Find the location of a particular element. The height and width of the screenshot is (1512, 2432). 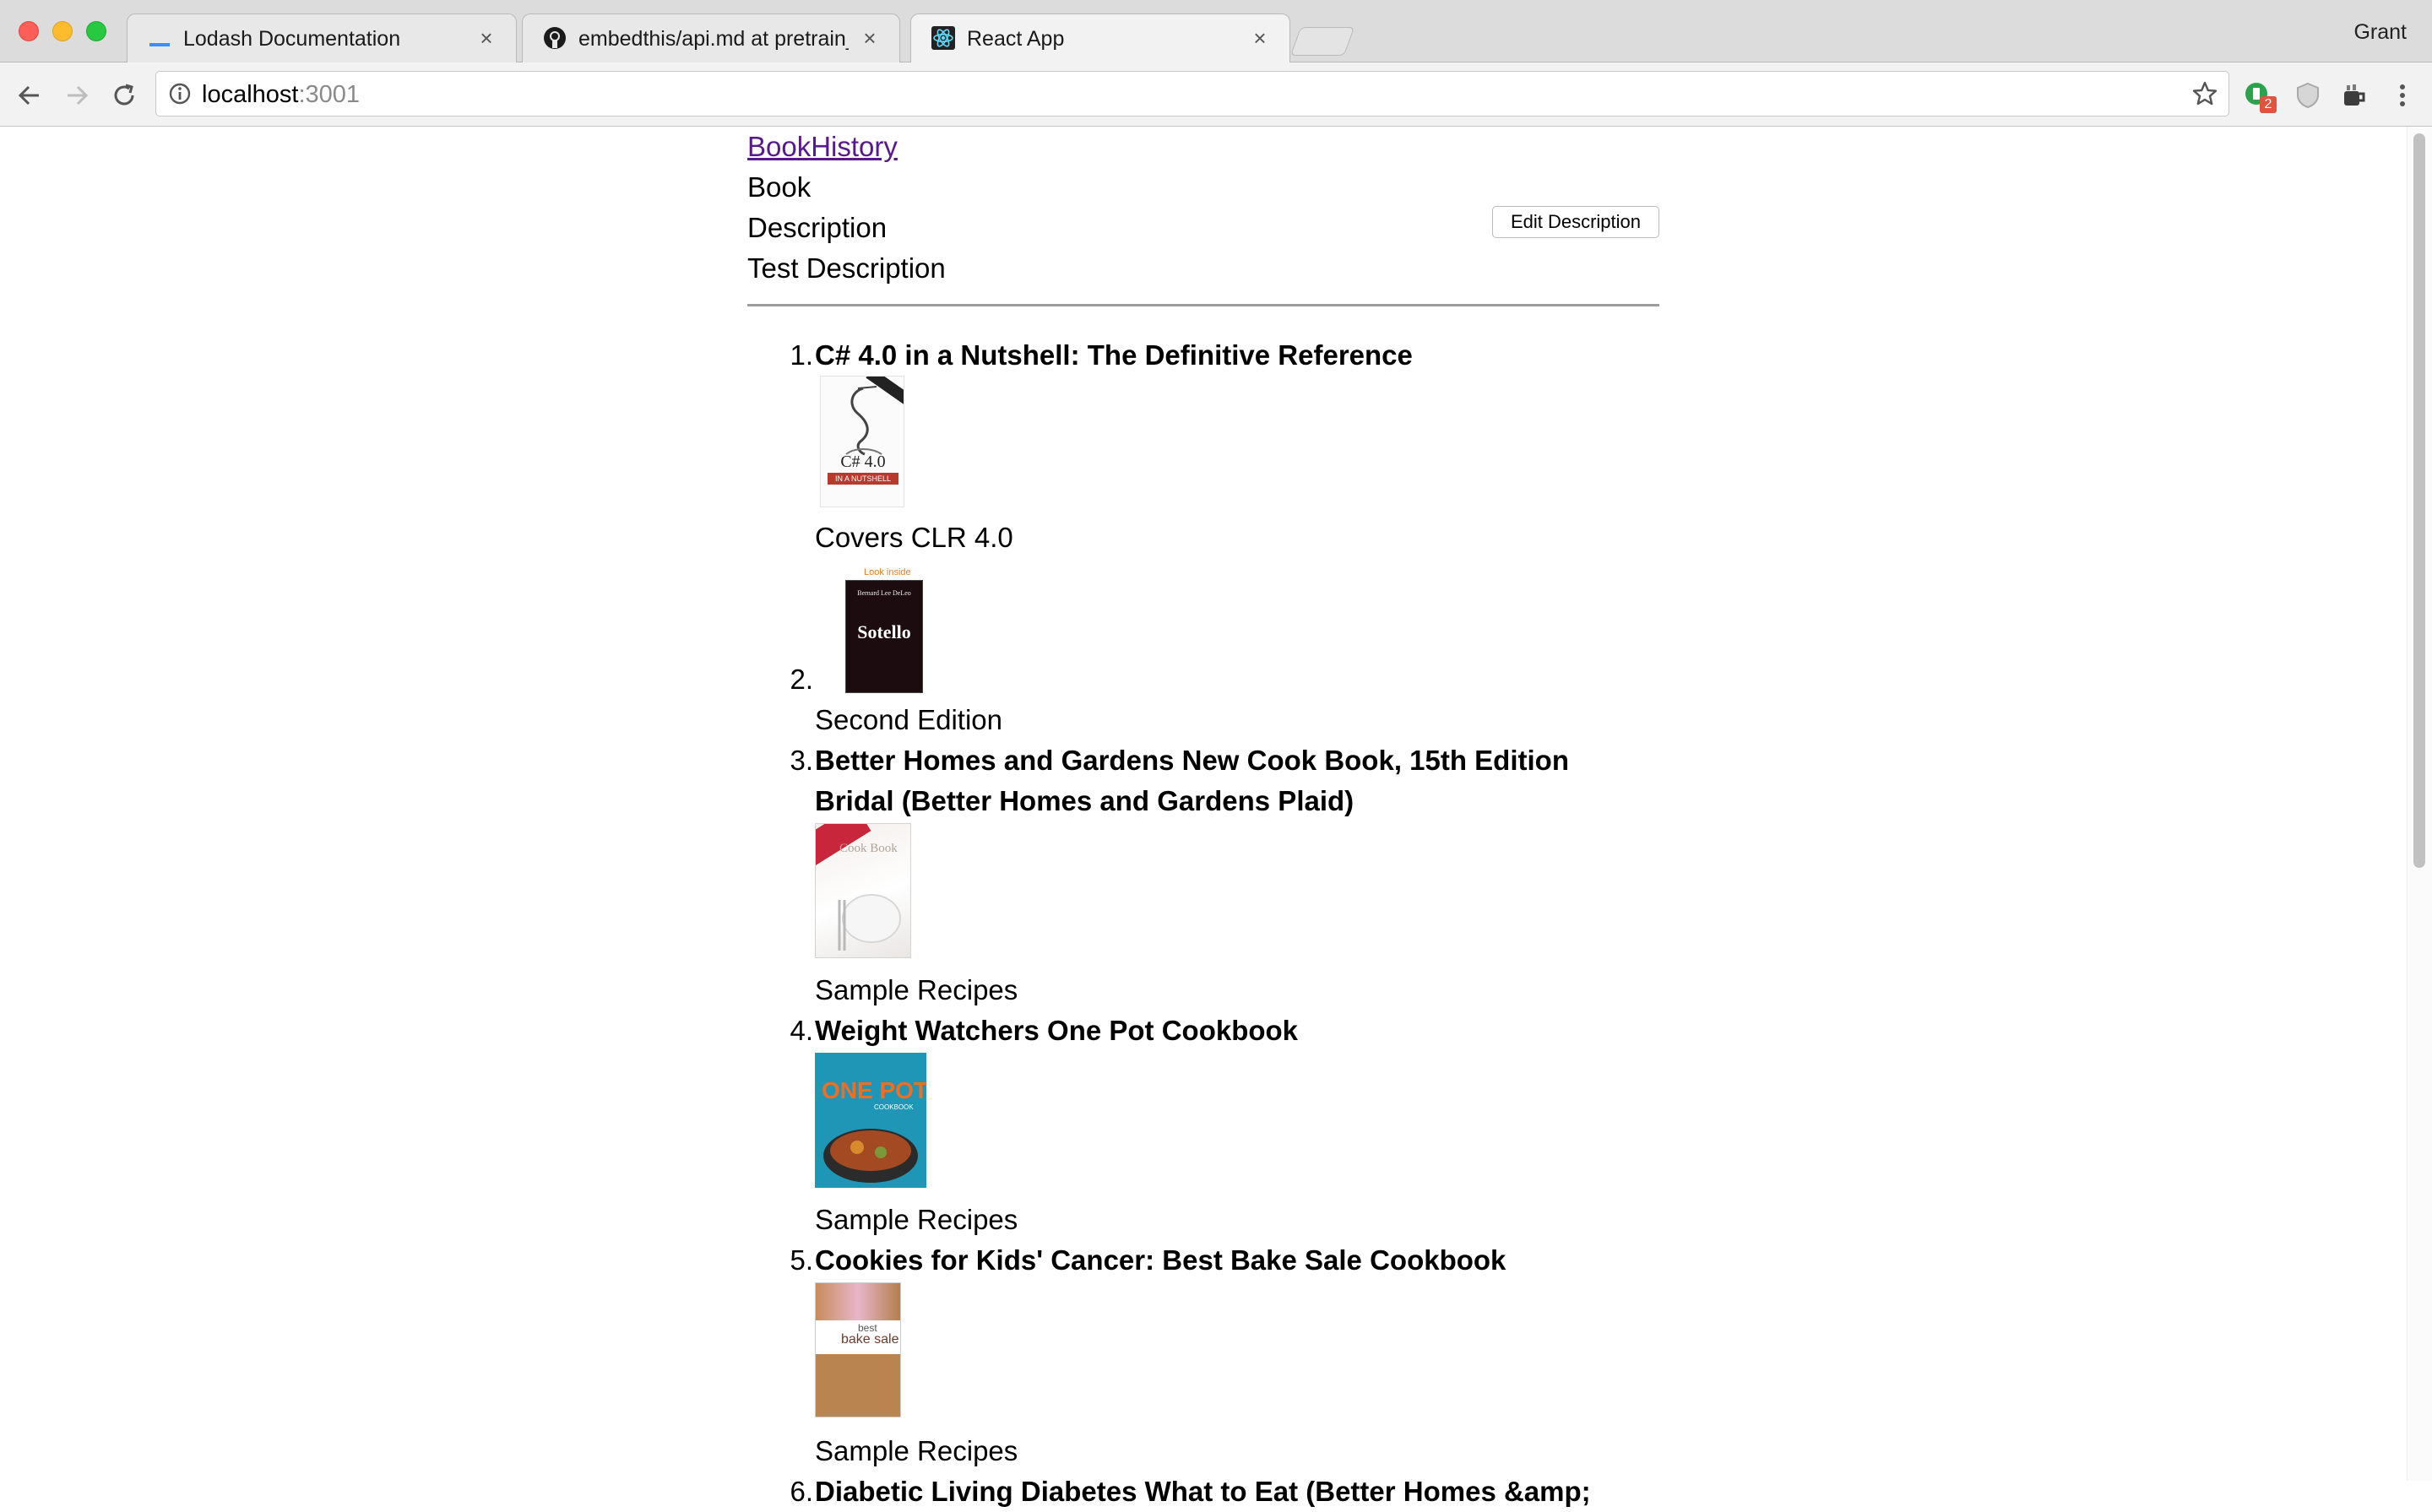

minimize-window-button is located at coordinates (62, 31).